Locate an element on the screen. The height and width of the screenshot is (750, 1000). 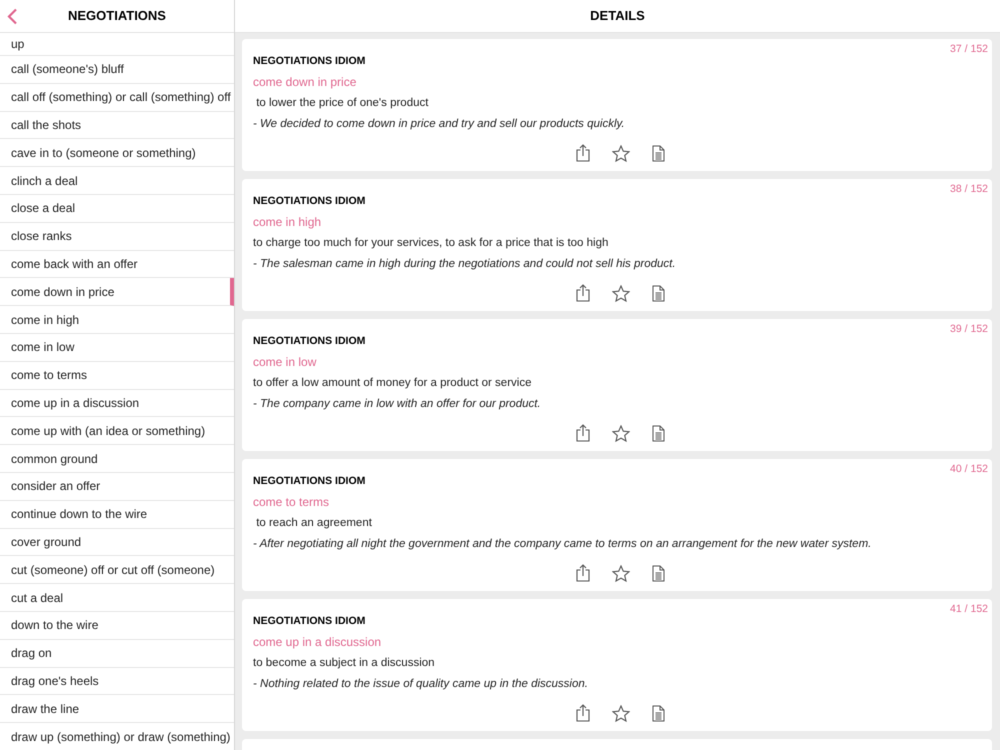
list-item: consider an offer is located at coordinates (117, 486).